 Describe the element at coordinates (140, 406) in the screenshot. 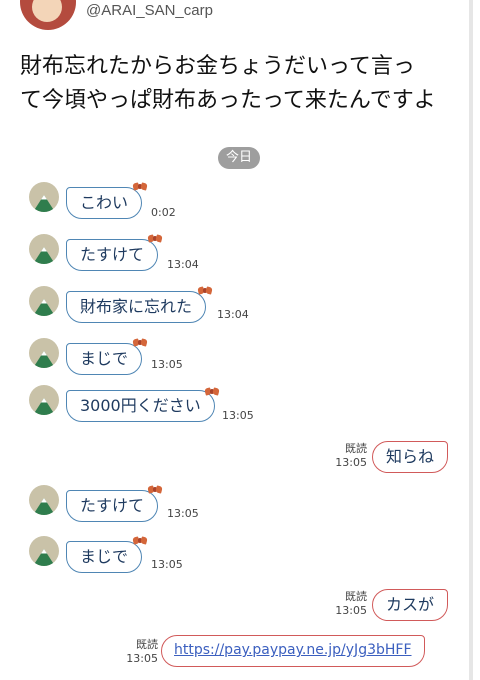

I see `message-bubble: 3000円ください` at that location.